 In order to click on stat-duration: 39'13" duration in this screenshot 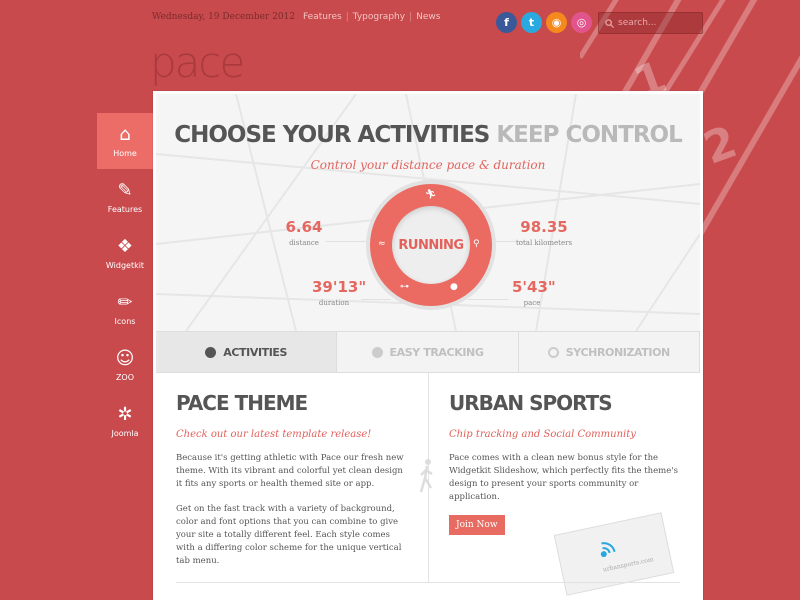, I will do `click(339, 292)`.